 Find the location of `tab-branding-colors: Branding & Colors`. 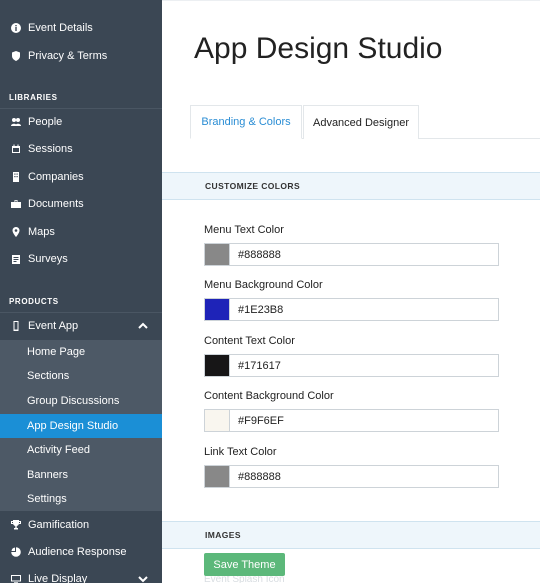

tab-branding-colors: Branding & Colors is located at coordinates (246, 122).